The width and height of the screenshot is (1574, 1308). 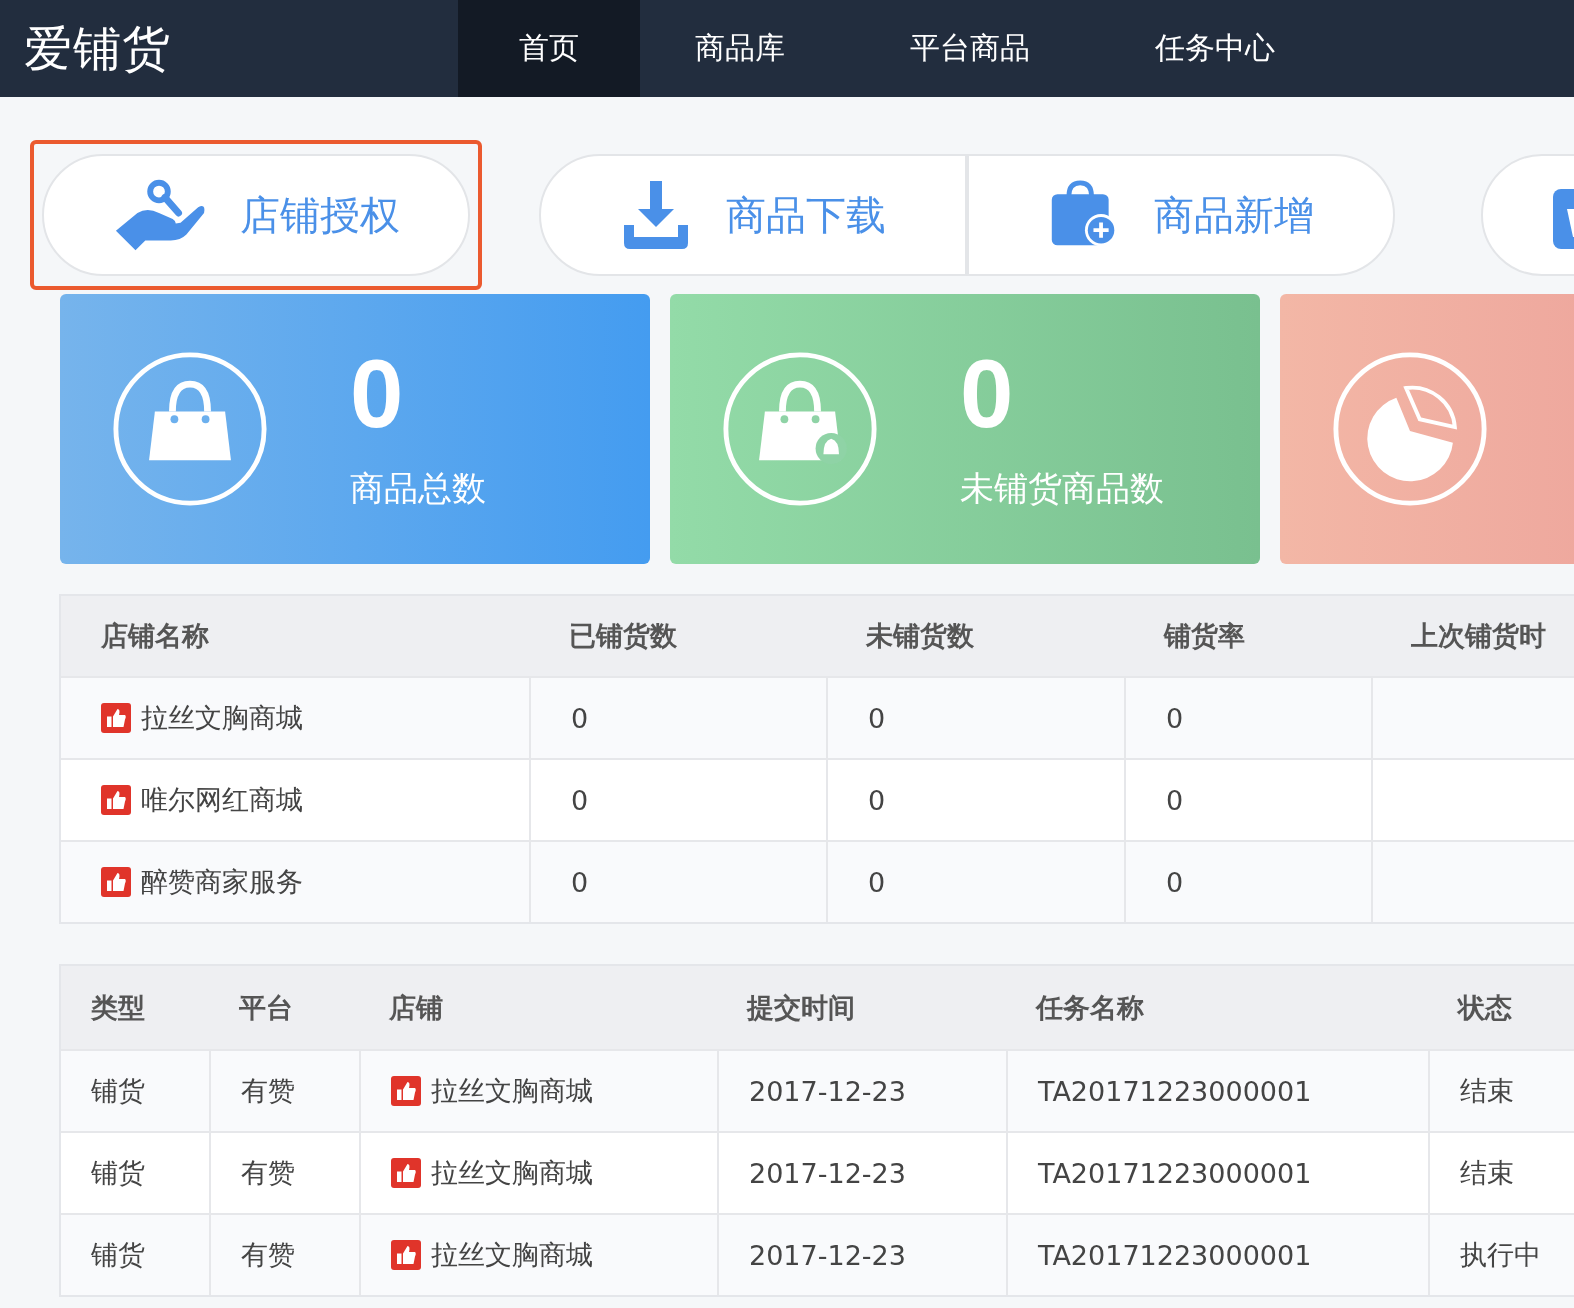 What do you see at coordinates (190, 429) in the screenshot?
I see `bag-icon` at bounding box center [190, 429].